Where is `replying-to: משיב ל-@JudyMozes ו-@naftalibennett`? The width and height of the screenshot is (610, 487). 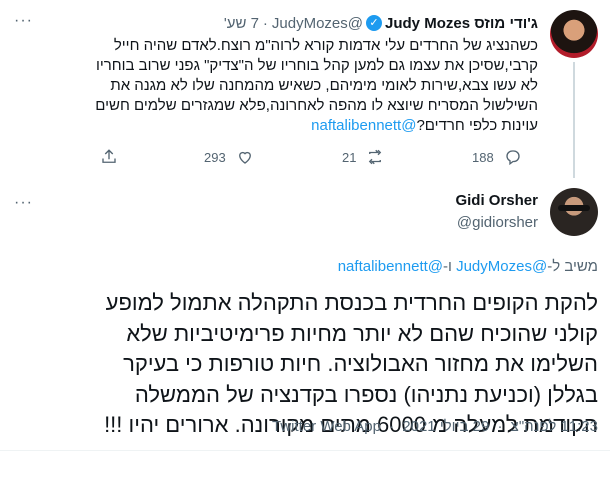
replying-to: משיב ל-@JudyMozes ו-@naftalibennett is located at coordinates (468, 266).